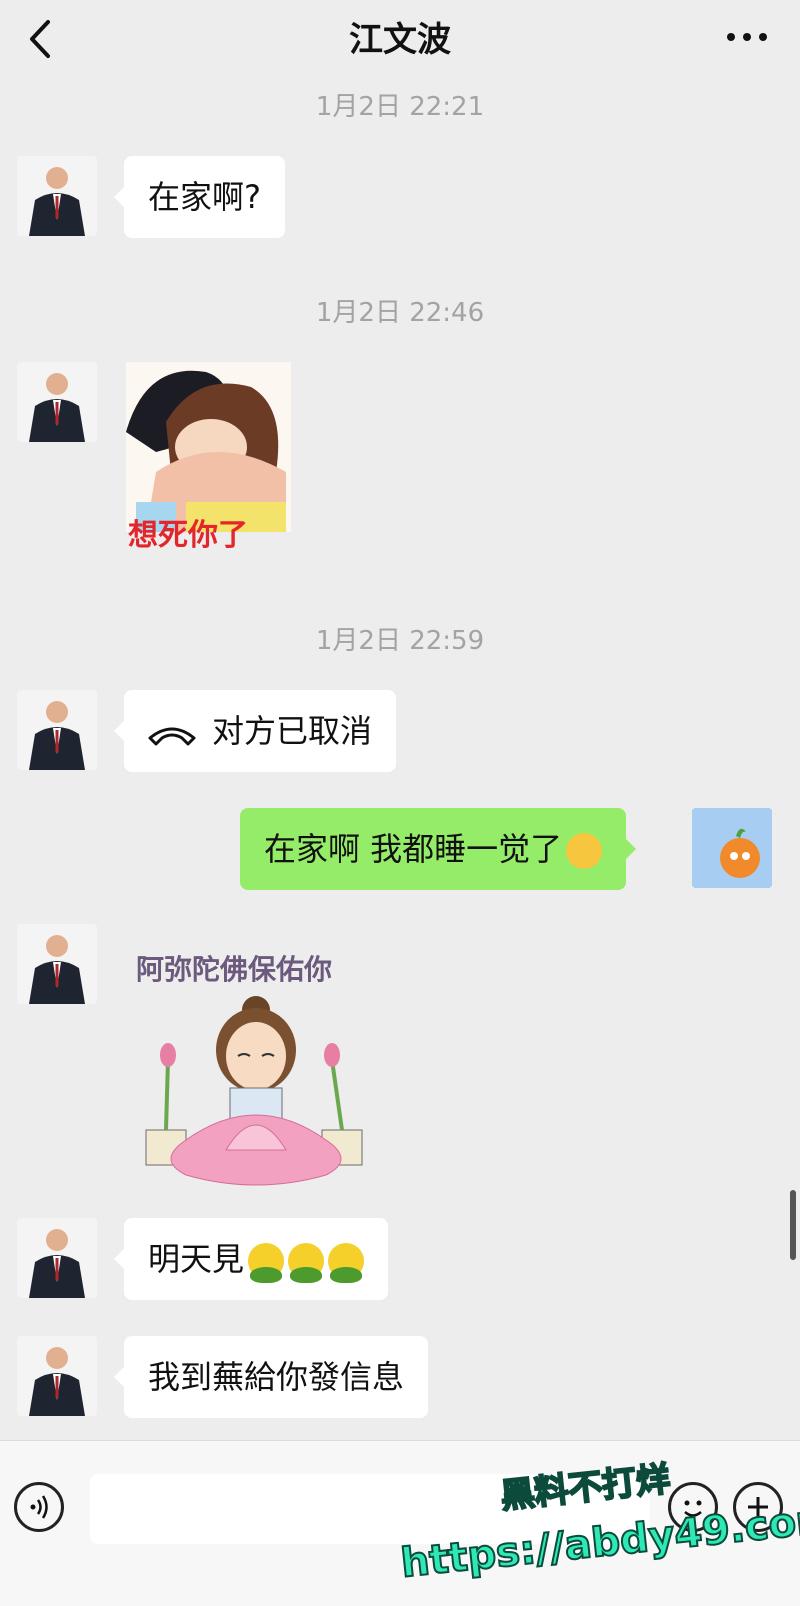 Image resolution: width=800 pixels, height=1606 pixels. I want to click on phone-hangup-icon, so click(172, 736).